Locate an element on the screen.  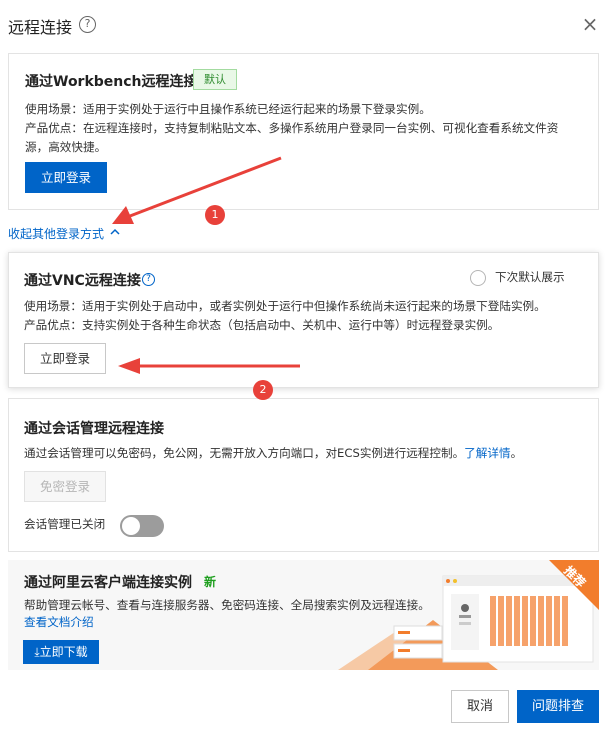
default-display-radio is located at coordinates (478, 278).